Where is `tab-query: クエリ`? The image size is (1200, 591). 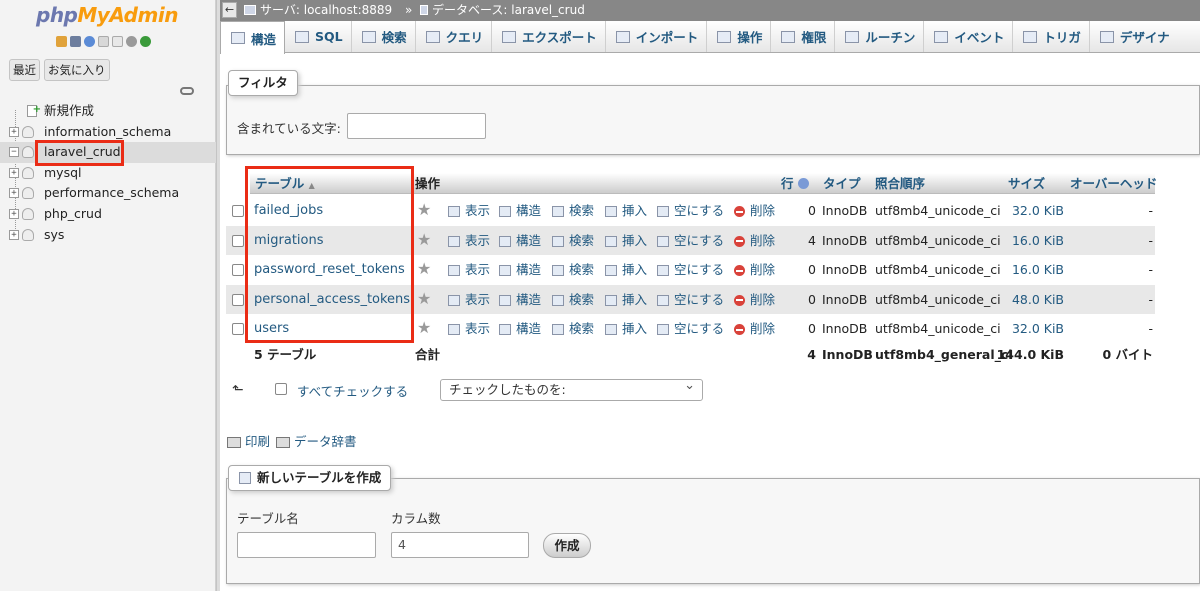
tab-query: クエリ is located at coordinates (454, 36).